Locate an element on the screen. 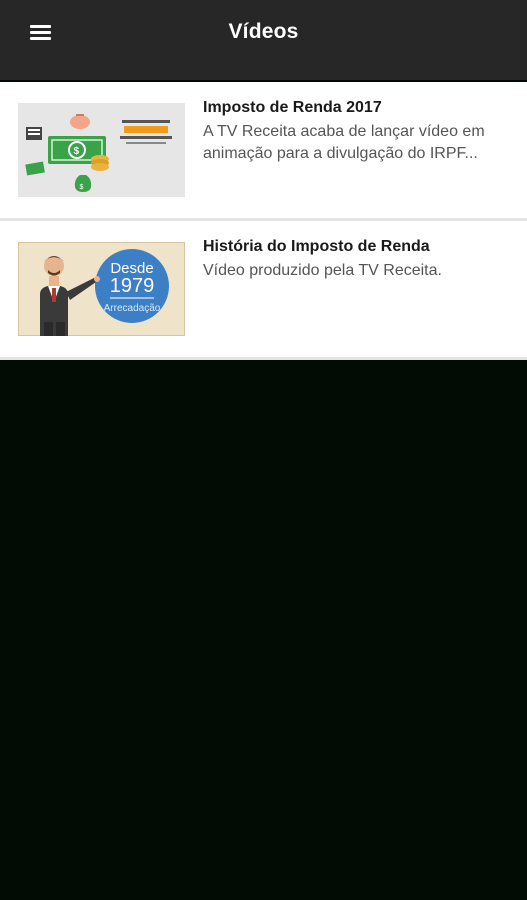 The height and width of the screenshot is (900, 527). thumbnail-badge-line2: 1979 is located at coordinates (132, 286).